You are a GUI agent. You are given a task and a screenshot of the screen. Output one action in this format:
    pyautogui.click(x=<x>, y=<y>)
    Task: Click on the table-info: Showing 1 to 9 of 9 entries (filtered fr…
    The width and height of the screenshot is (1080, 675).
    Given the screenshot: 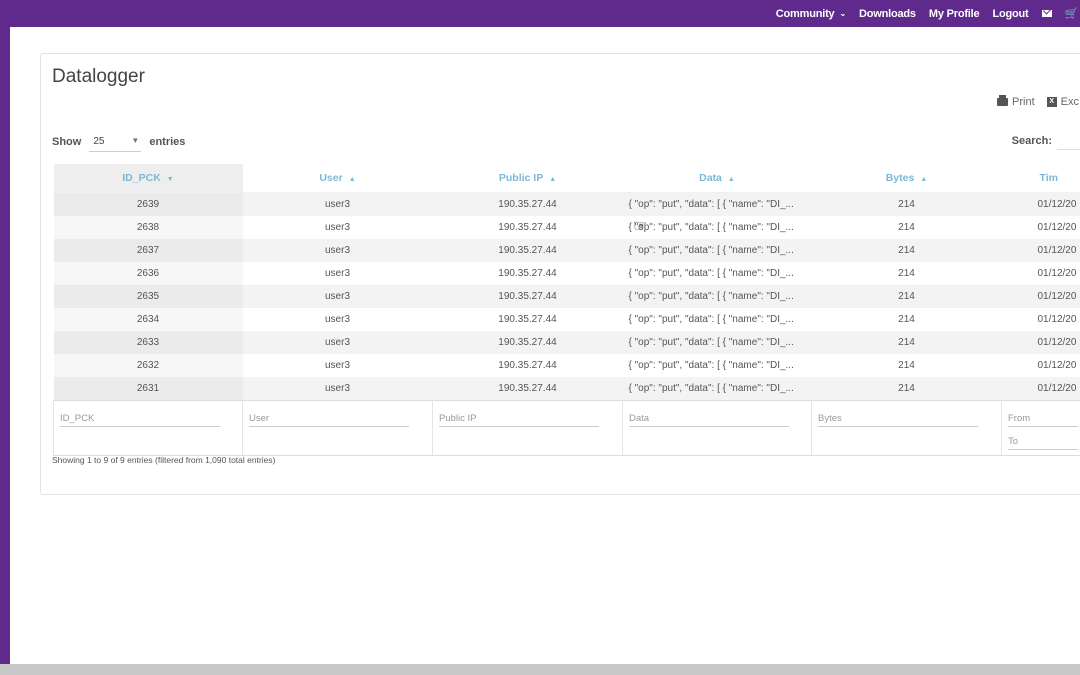 What is the action you would take?
    pyautogui.click(x=164, y=460)
    